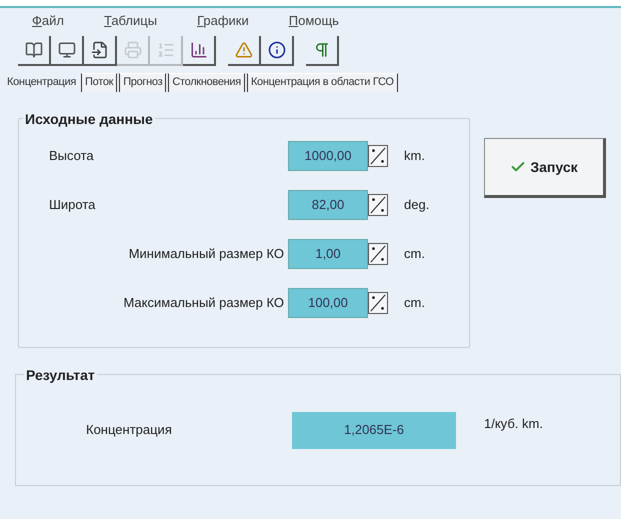 The width and height of the screenshot is (621, 519). What do you see at coordinates (71, 156) in the screenshot?
I see `field-label: Высота` at bounding box center [71, 156].